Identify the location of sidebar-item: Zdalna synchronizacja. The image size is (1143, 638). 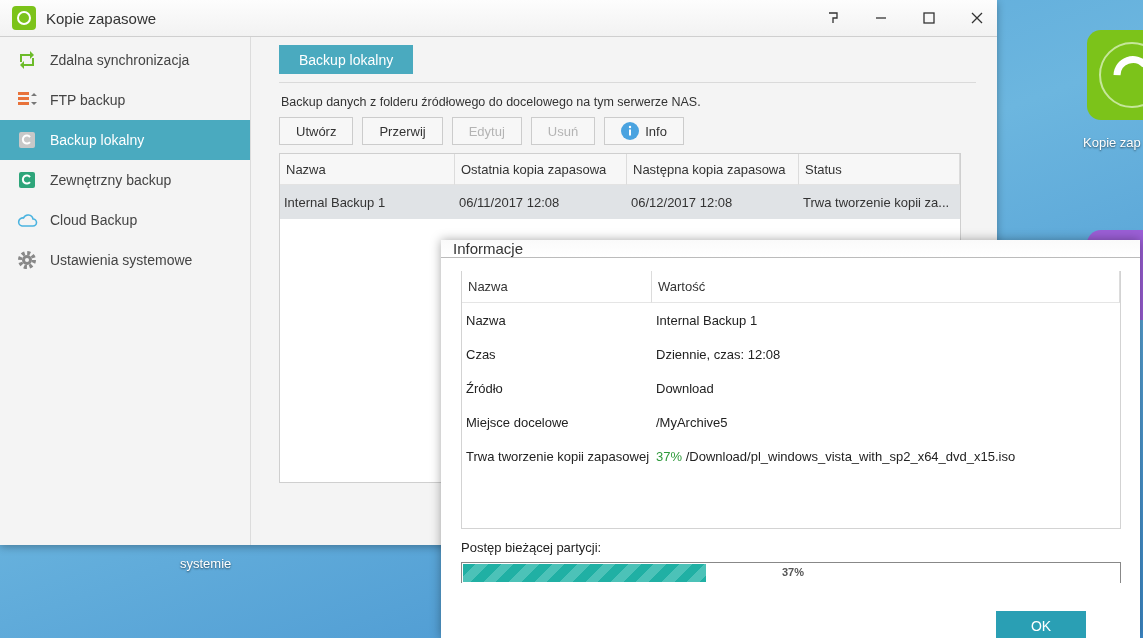
(125, 60).